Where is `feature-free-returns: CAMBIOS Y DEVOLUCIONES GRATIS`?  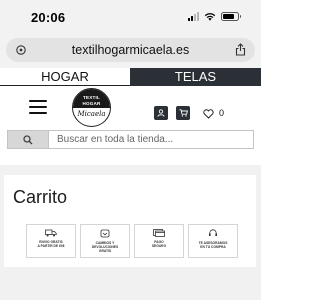
feature-free-returns: CAMBIOS Y DEVOLUCIONES GRATIS is located at coordinates (105, 241).